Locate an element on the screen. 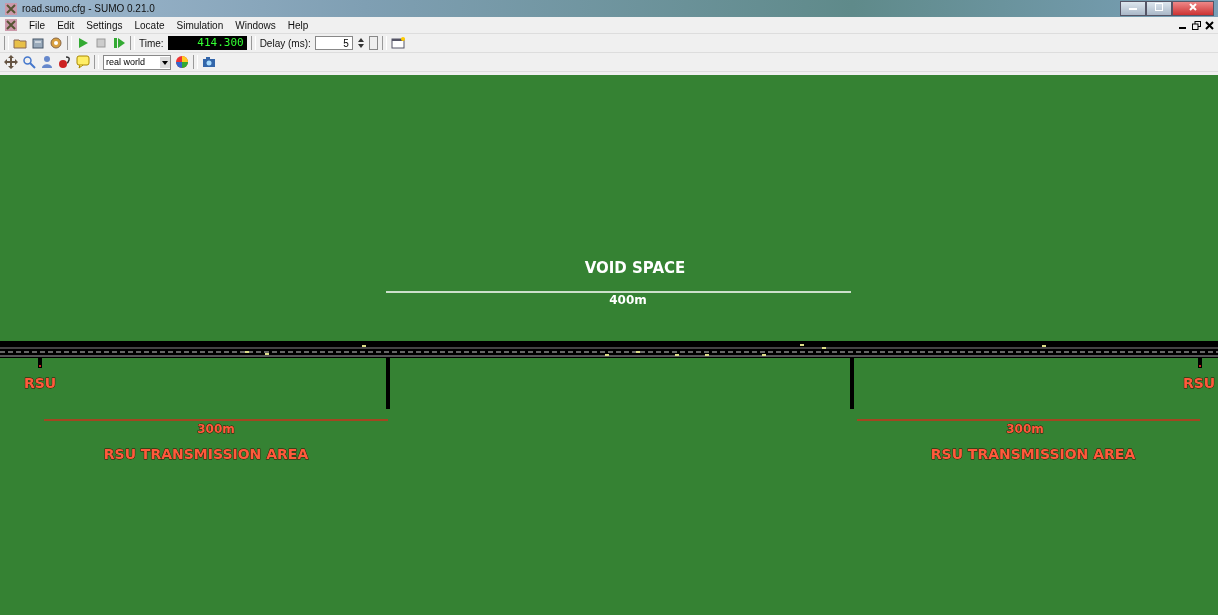  maximize-icon is located at coordinates (1159, 7).